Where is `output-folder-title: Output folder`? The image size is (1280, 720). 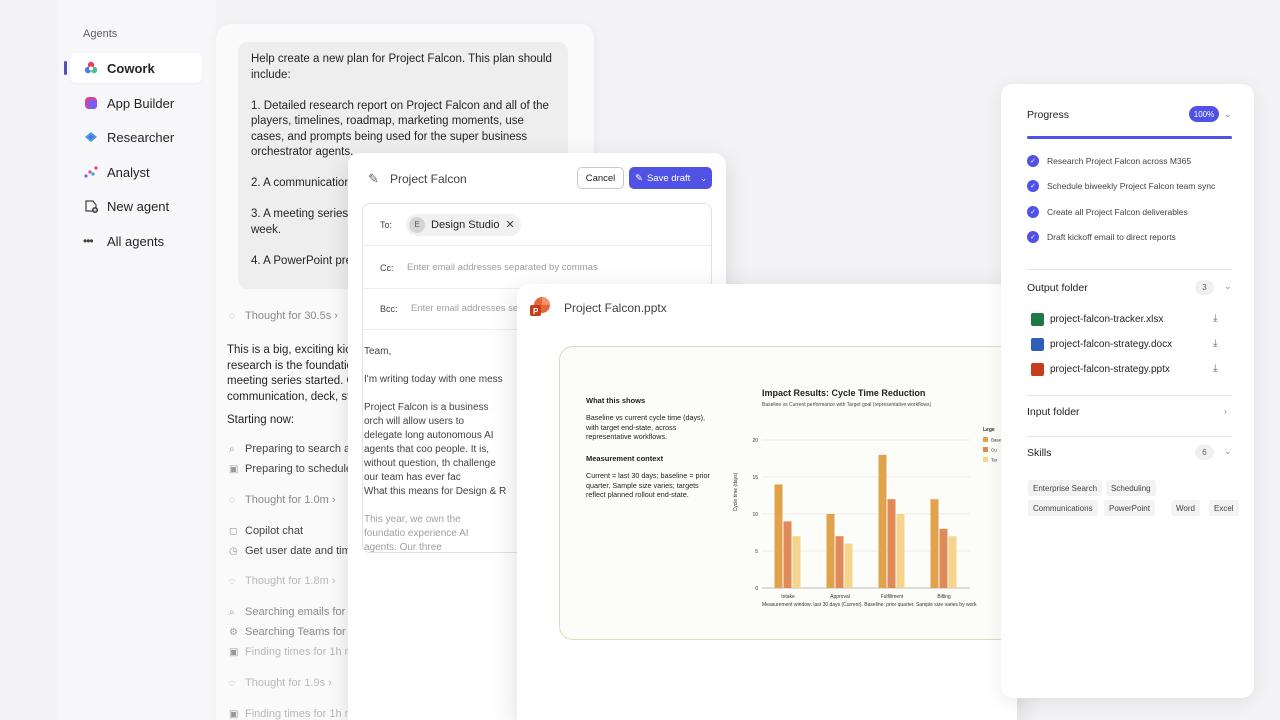 output-folder-title: Output folder is located at coordinates (1057, 288).